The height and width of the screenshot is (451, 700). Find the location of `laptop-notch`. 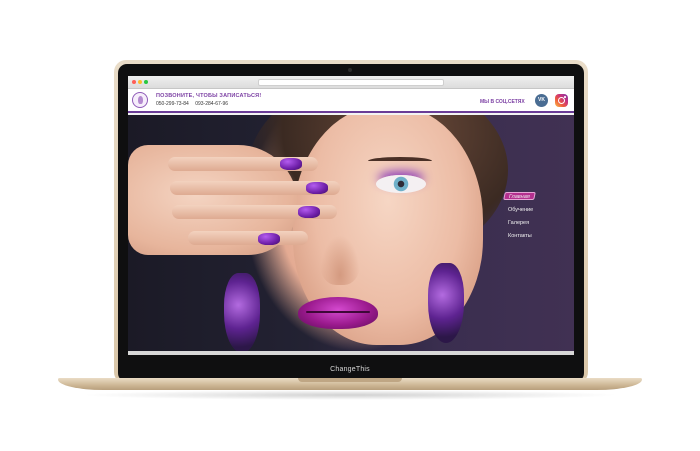

laptop-notch is located at coordinates (350, 380).